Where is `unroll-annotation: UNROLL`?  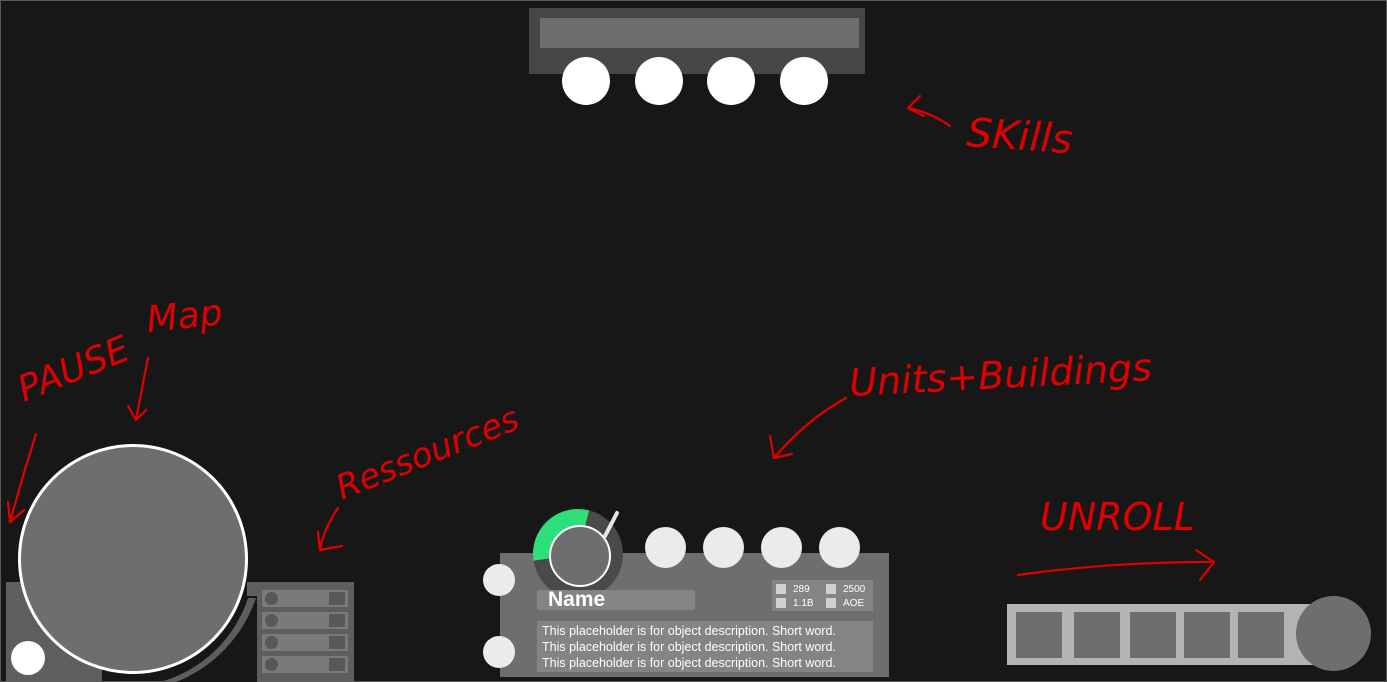 unroll-annotation: UNROLL is located at coordinates (1117, 517).